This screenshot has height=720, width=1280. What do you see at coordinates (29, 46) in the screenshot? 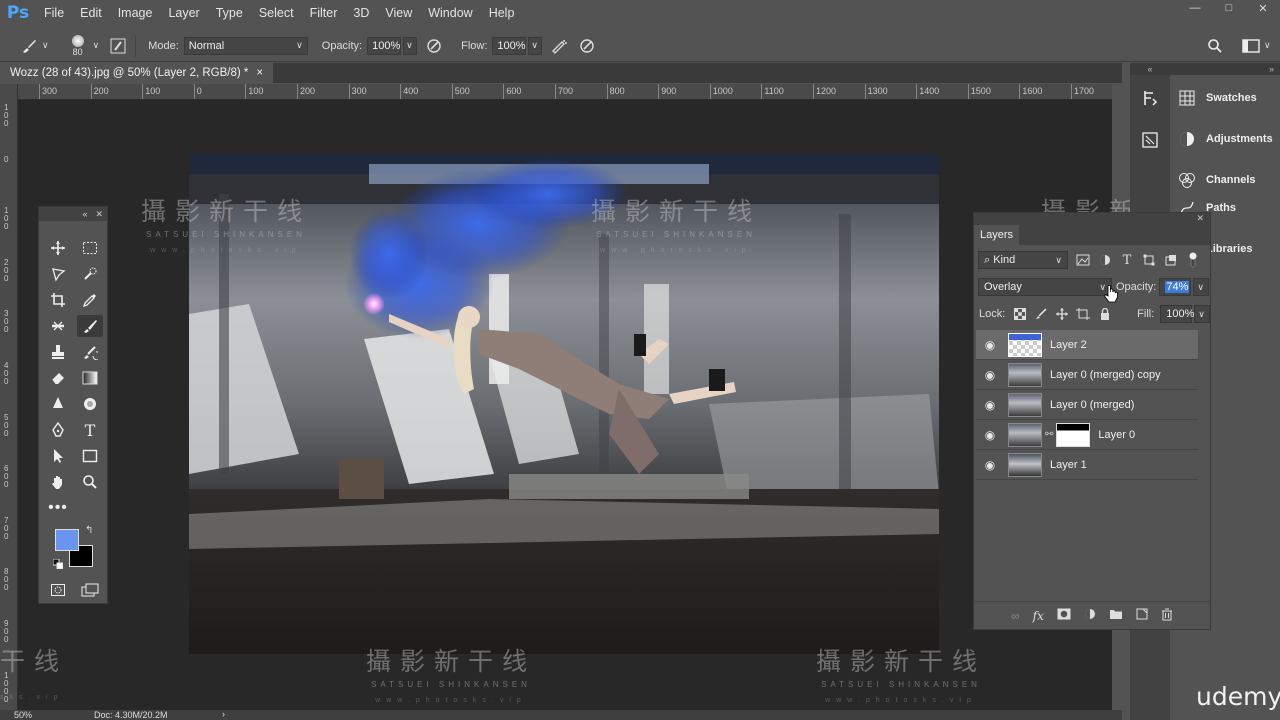
I see `brush-preset-icon` at bounding box center [29, 46].